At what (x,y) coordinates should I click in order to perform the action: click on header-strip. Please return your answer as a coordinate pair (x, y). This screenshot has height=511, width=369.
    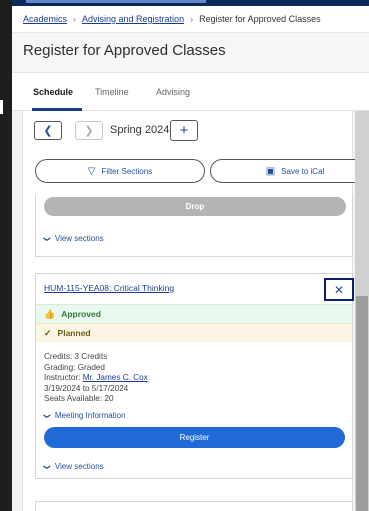
    Looking at the image, I should click on (116, 1).